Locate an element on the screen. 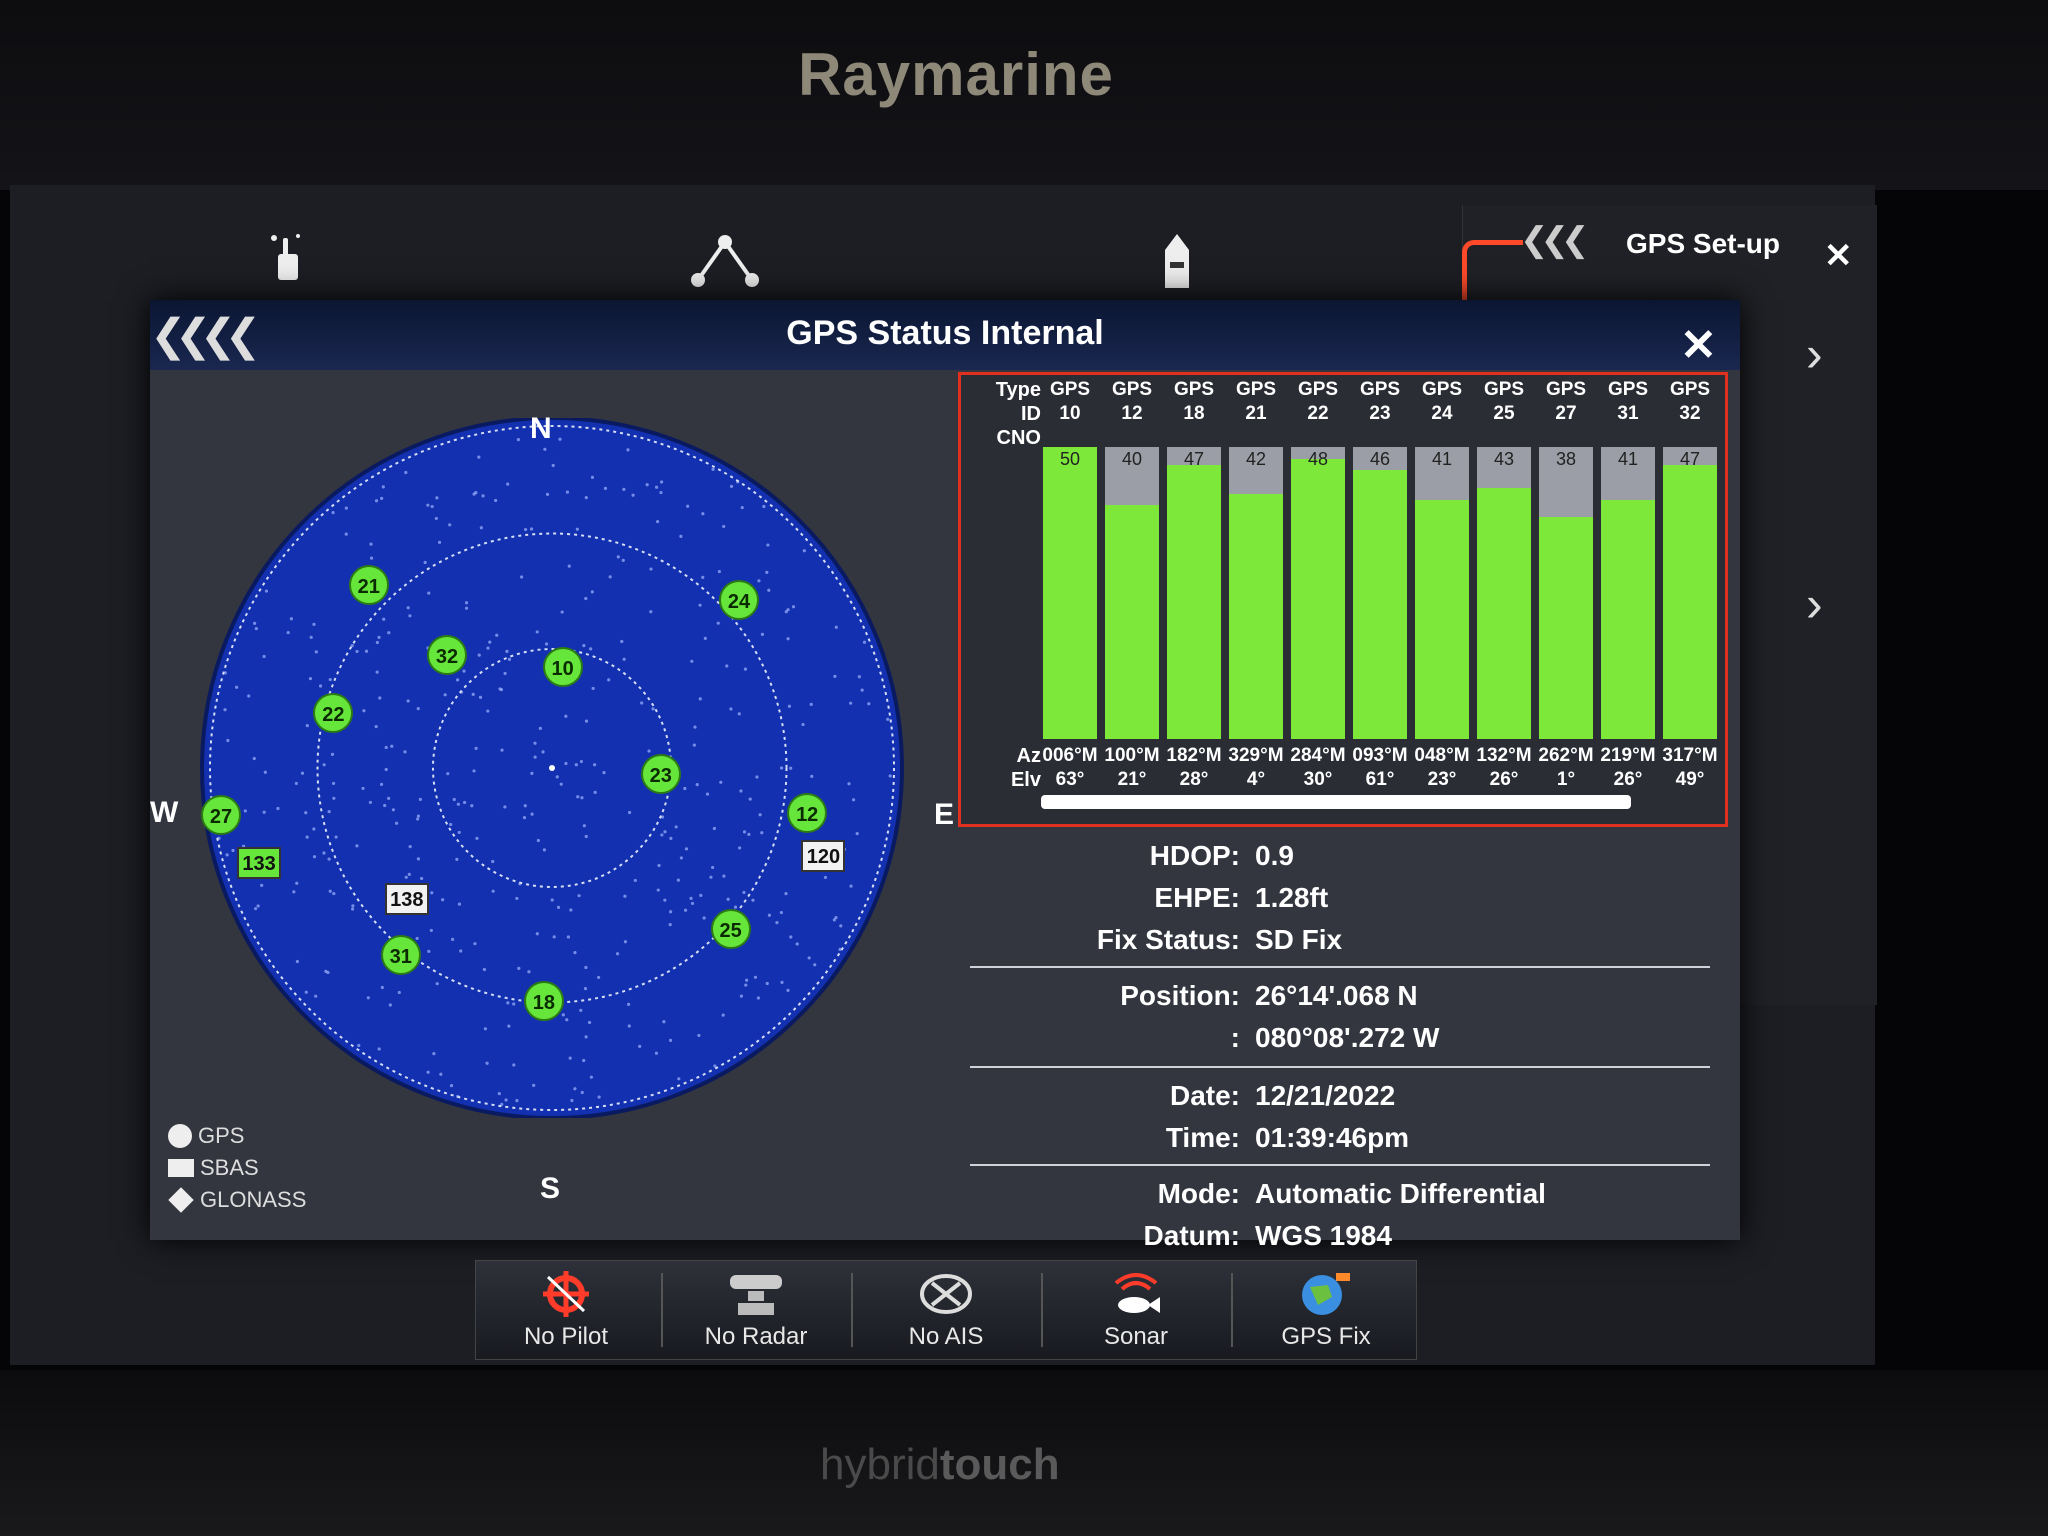 The height and width of the screenshot is (1536, 2048). signal-column: GPS 23 46 093°M 61° is located at coordinates (1380, 595).